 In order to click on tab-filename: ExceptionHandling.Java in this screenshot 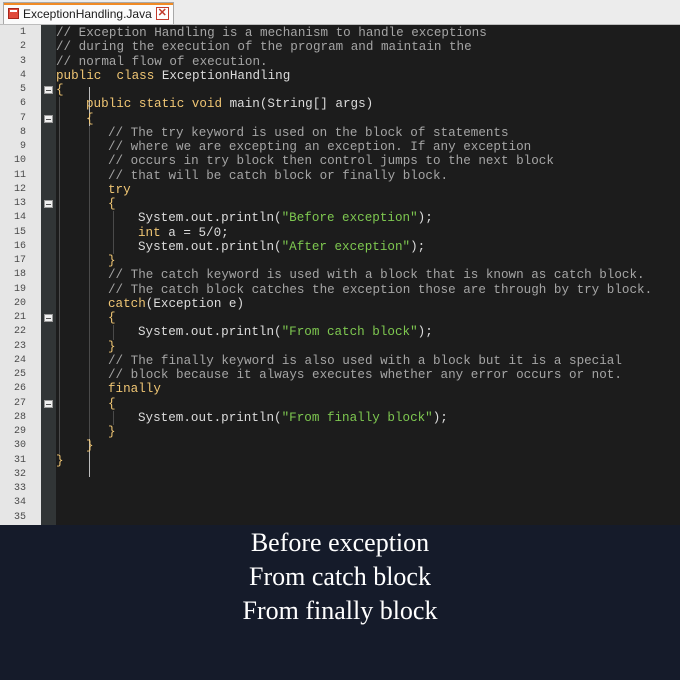, I will do `click(87, 13)`.